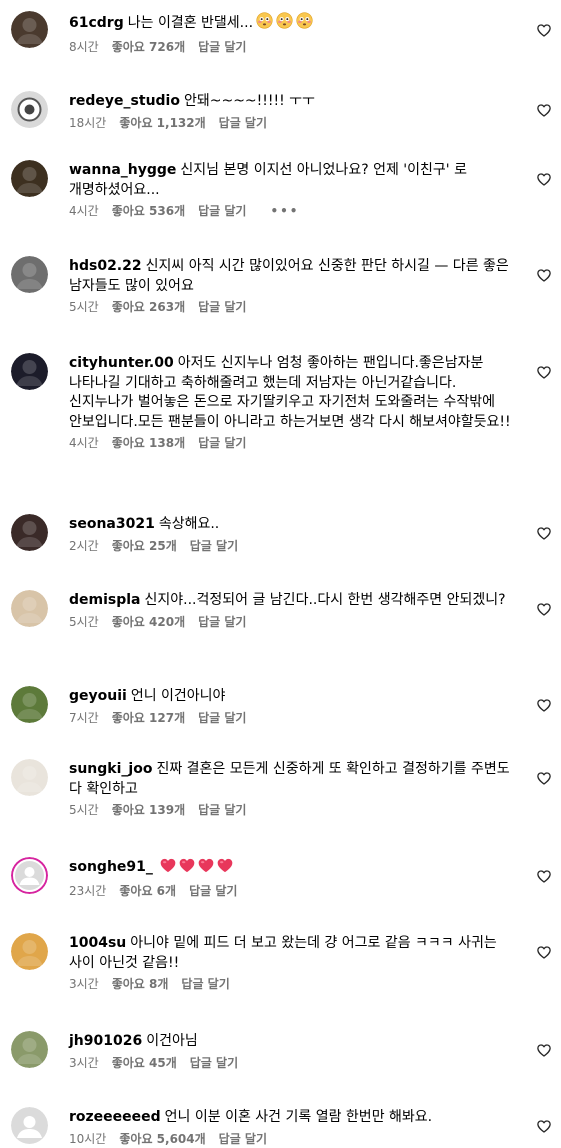 The image size is (561, 1148). What do you see at coordinates (148, 443) in the screenshot?
I see `comment-likes-button: 좋아요 138개` at bounding box center [148, 443].